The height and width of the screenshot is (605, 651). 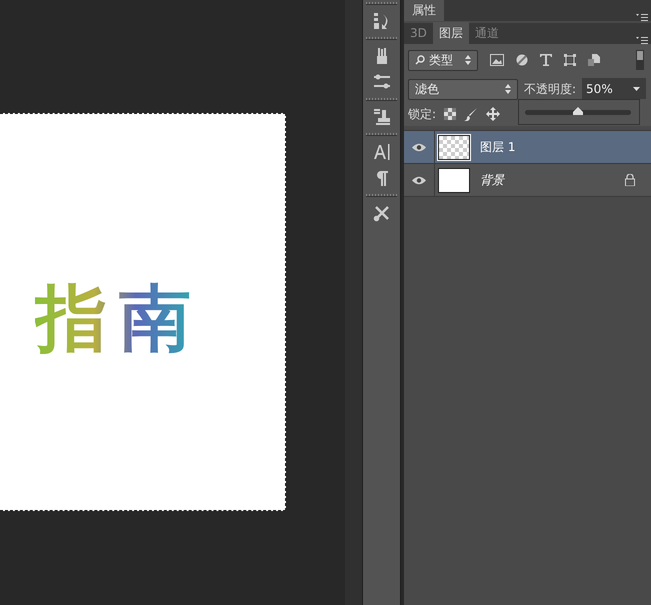 I want to click on panel-tab: 属性, so click(x=424, y=10).